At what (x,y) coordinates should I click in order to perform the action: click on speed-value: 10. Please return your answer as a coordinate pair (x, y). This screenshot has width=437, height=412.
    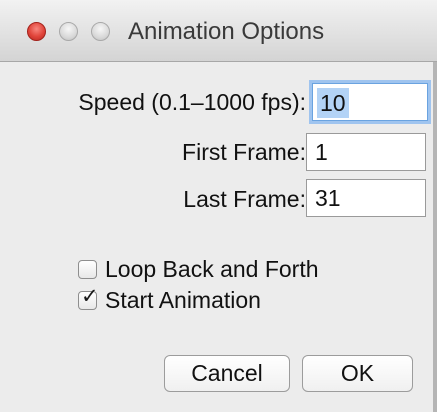
    Looking at the image, I should click on (333, 103).